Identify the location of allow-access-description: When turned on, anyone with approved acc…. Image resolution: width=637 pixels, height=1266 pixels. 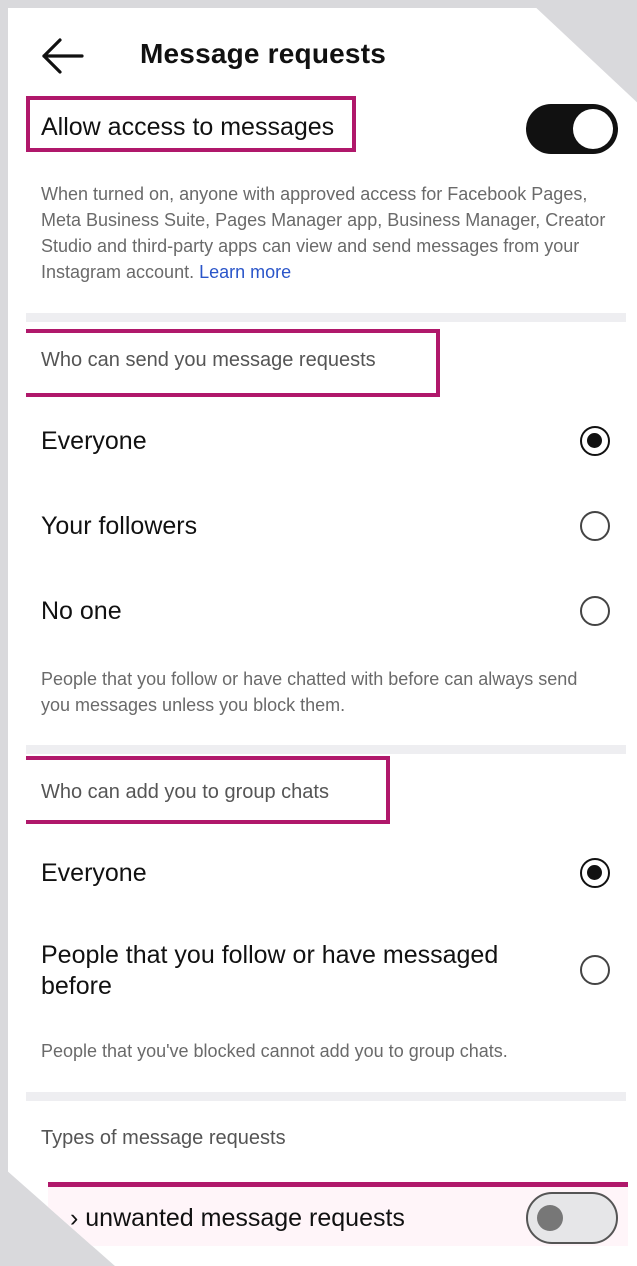
(326, 233).